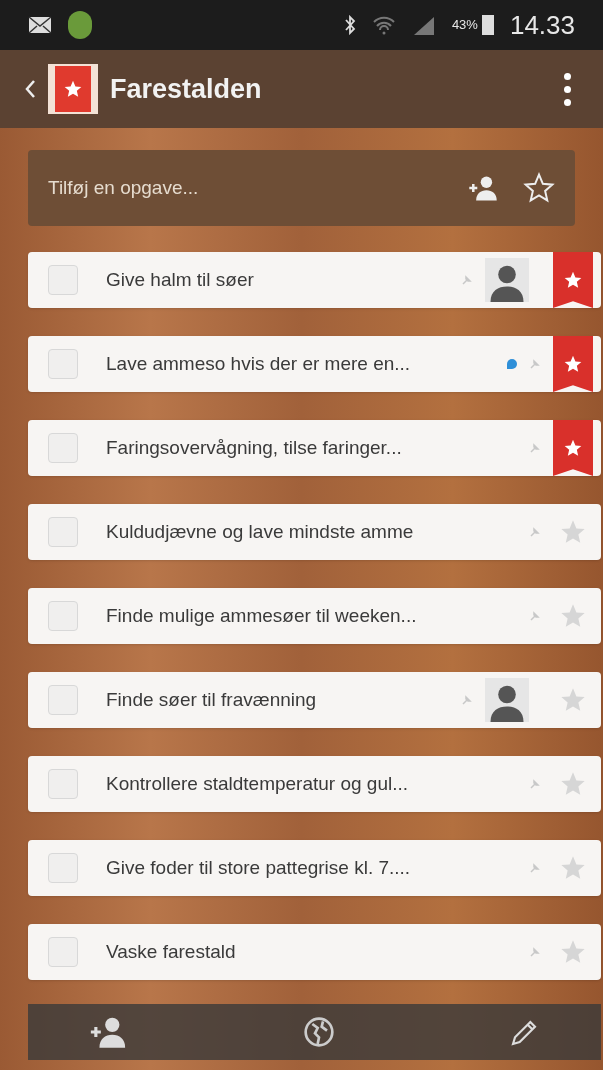 Image resolution: width=603 pixels, height=1070 pixels. I want to click on task-title: Finde søer til fravænning, so click(211, 699).